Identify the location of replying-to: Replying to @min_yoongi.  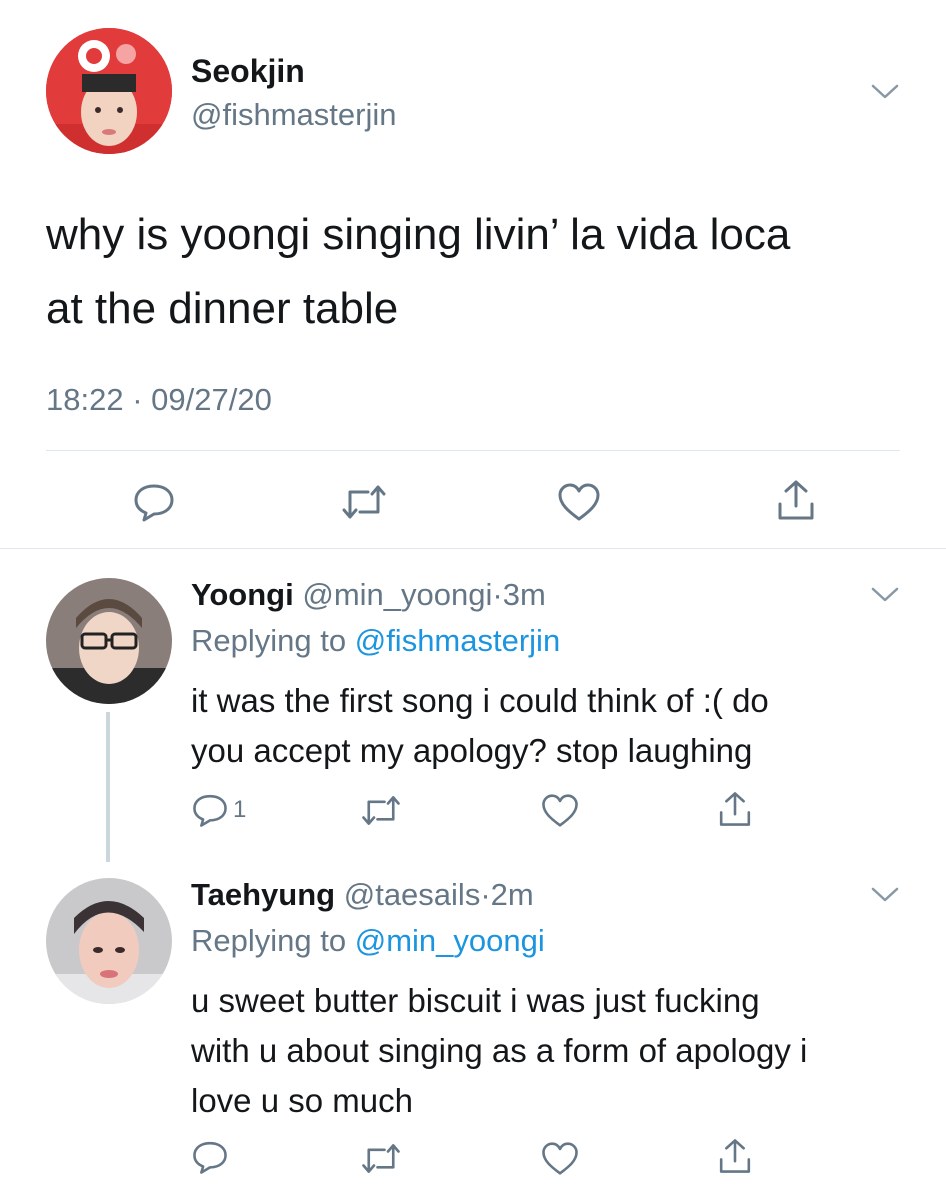
(368, 941).